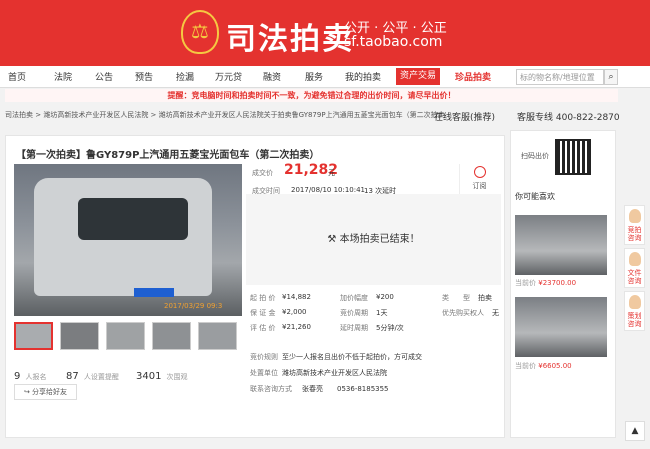 This screenshot has height=449, width=650. I want to click on deposit: ¥2,000, so click(294, 312).